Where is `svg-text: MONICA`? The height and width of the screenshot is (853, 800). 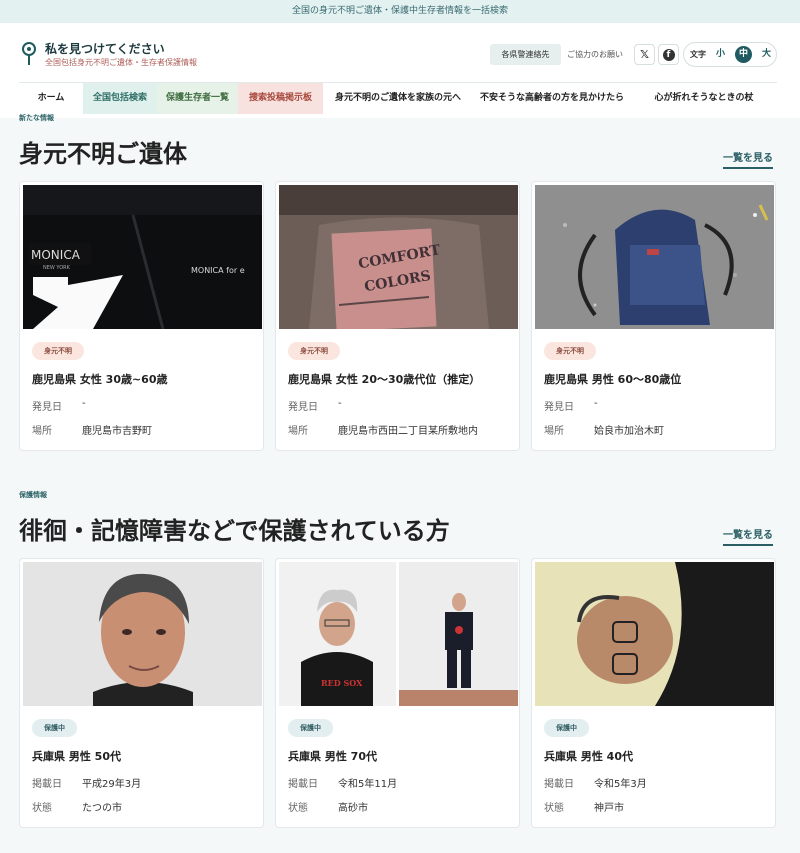 svg-text: MONICA is located at coordinates (56, 255).